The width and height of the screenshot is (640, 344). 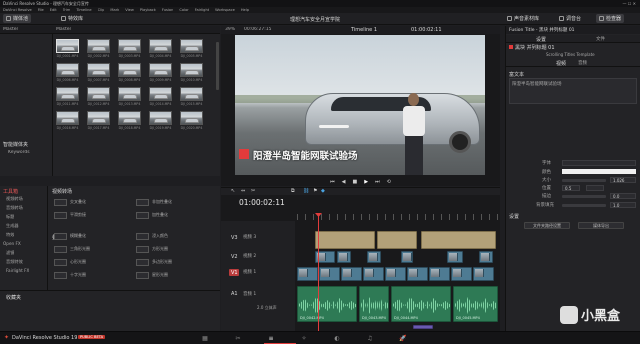 I want to click on menu-item: Workspace, so click(x=225, y=10).